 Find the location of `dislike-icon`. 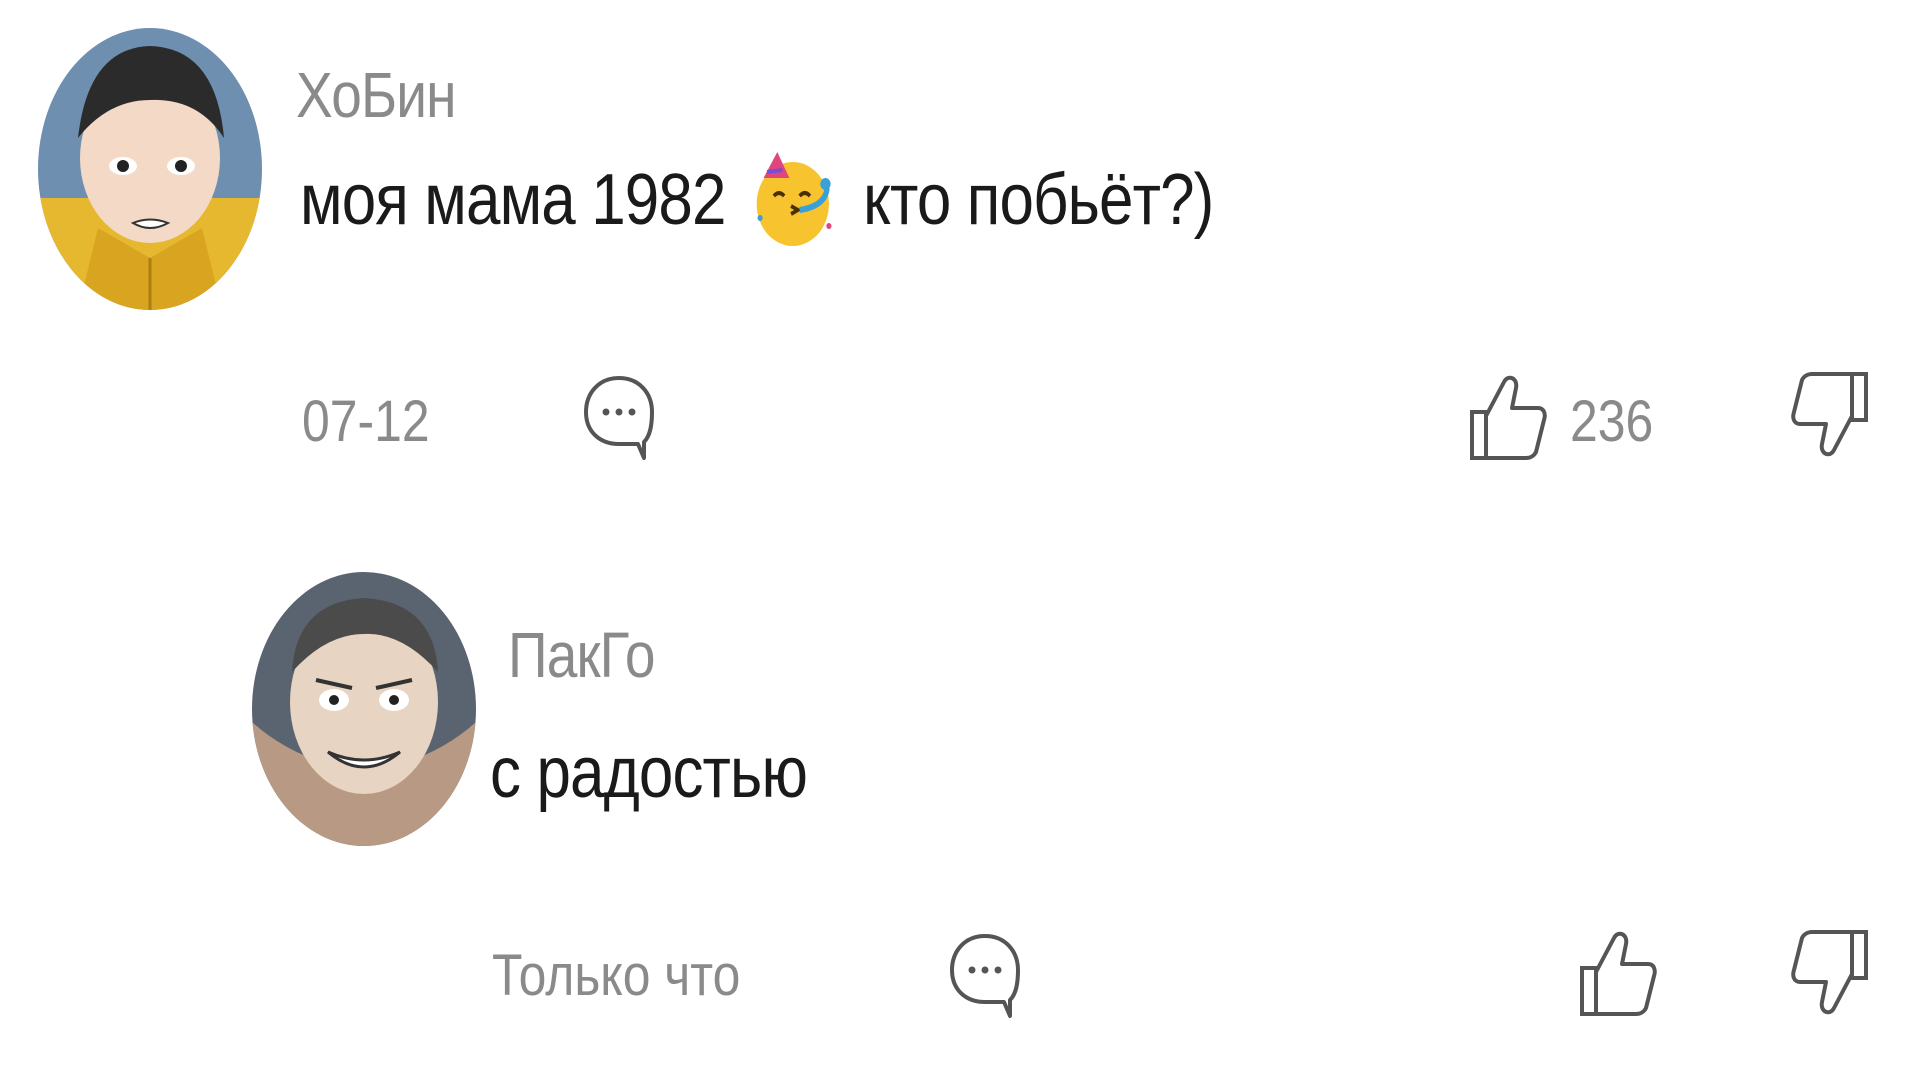

dislike-icon is located at coordinates (1830, 973).